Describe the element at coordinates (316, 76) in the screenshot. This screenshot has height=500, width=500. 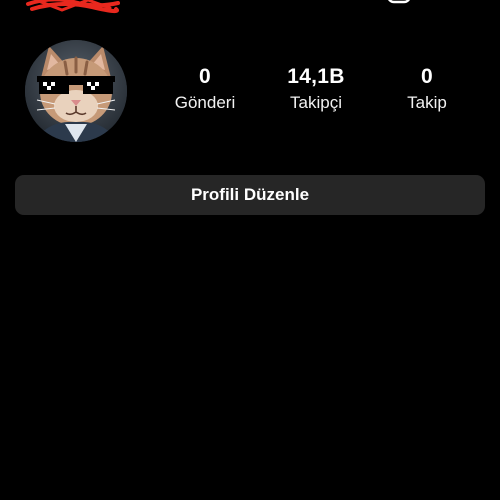
I see `followers-count: 14,1B` at that location.